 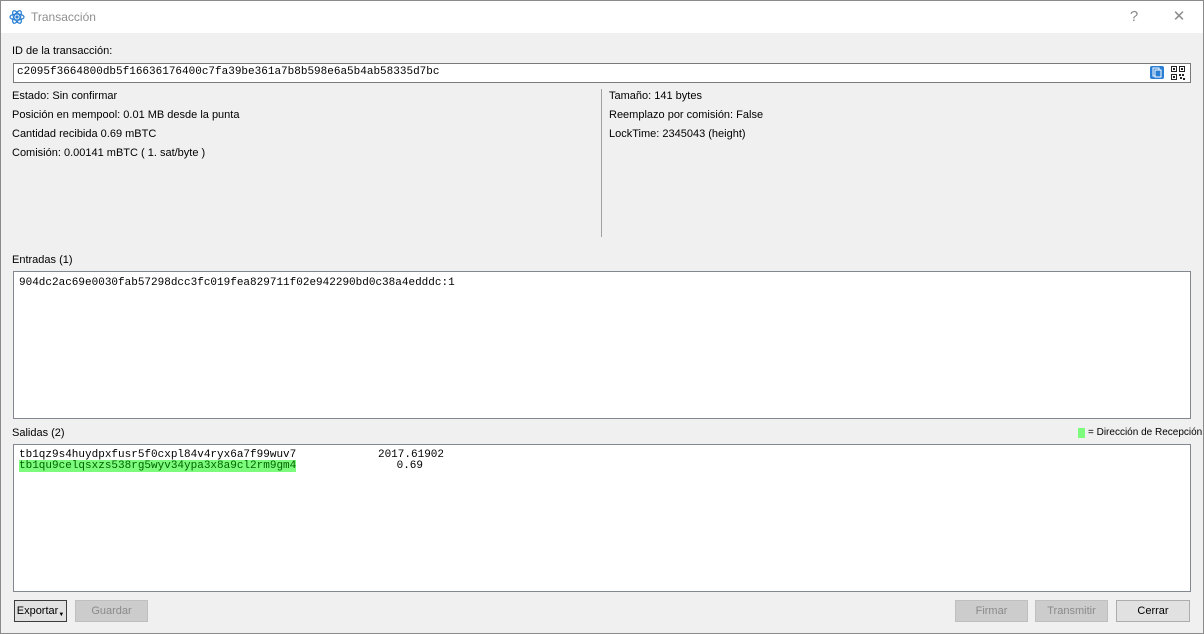 I want to click on close-button: Cerrar, so click(x=1153, y=611).